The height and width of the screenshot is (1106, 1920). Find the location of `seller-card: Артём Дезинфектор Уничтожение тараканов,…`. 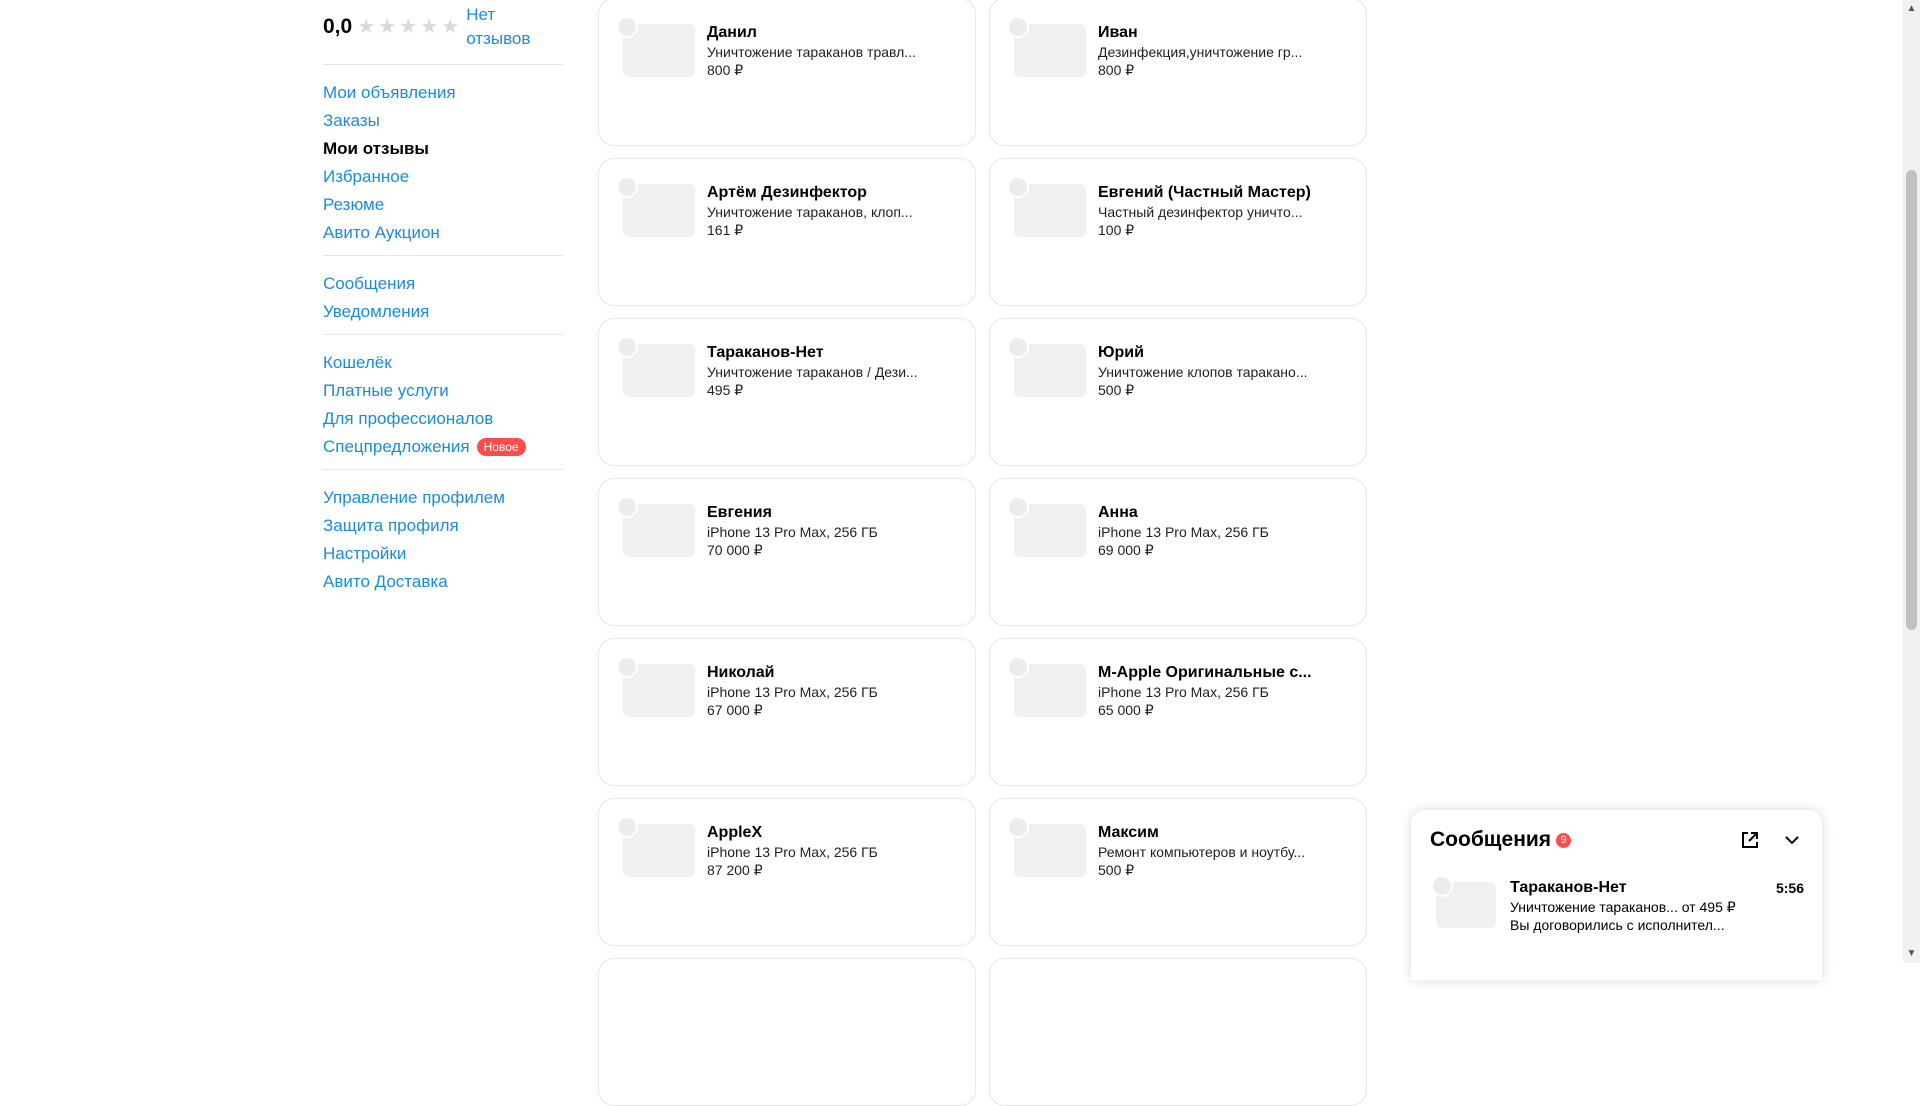

seller-card: Артём Дезинфектор Уничтожение тараканов,… is located at coordinates (787, 232).